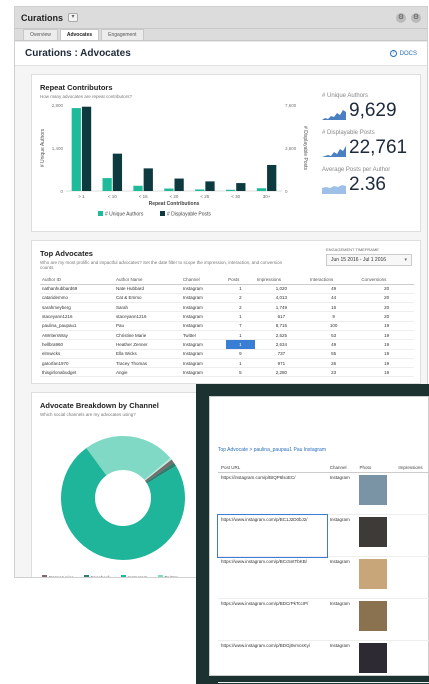  What do you see at coordinates (272, 535) in the screenshot?
I see `post-url: https://www.instagram.com/p/BC1J2D0bJ2/` at bounding box center [272, 535].